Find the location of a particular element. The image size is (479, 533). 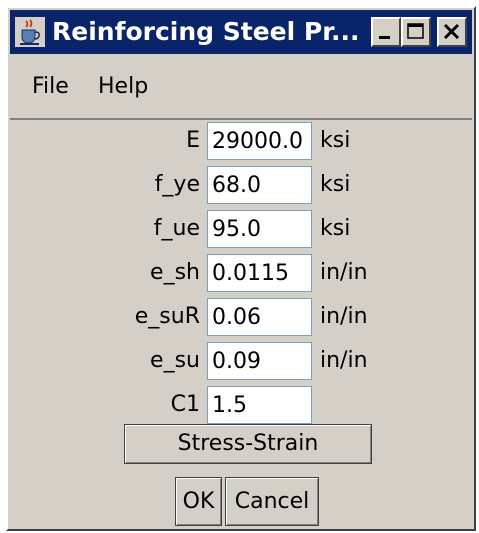

e-sh-label: e_sh is located at coordinates (175, 272).